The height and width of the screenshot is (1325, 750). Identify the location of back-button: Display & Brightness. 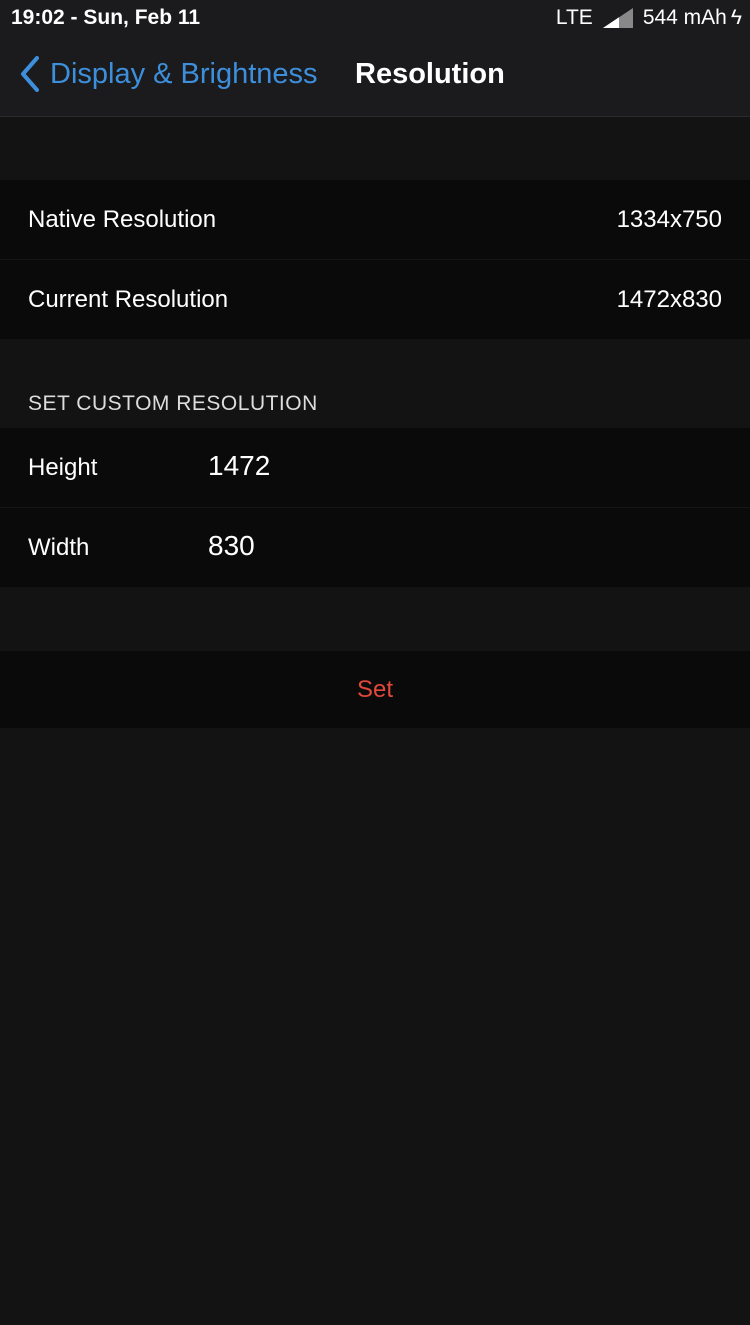
(169, 74).